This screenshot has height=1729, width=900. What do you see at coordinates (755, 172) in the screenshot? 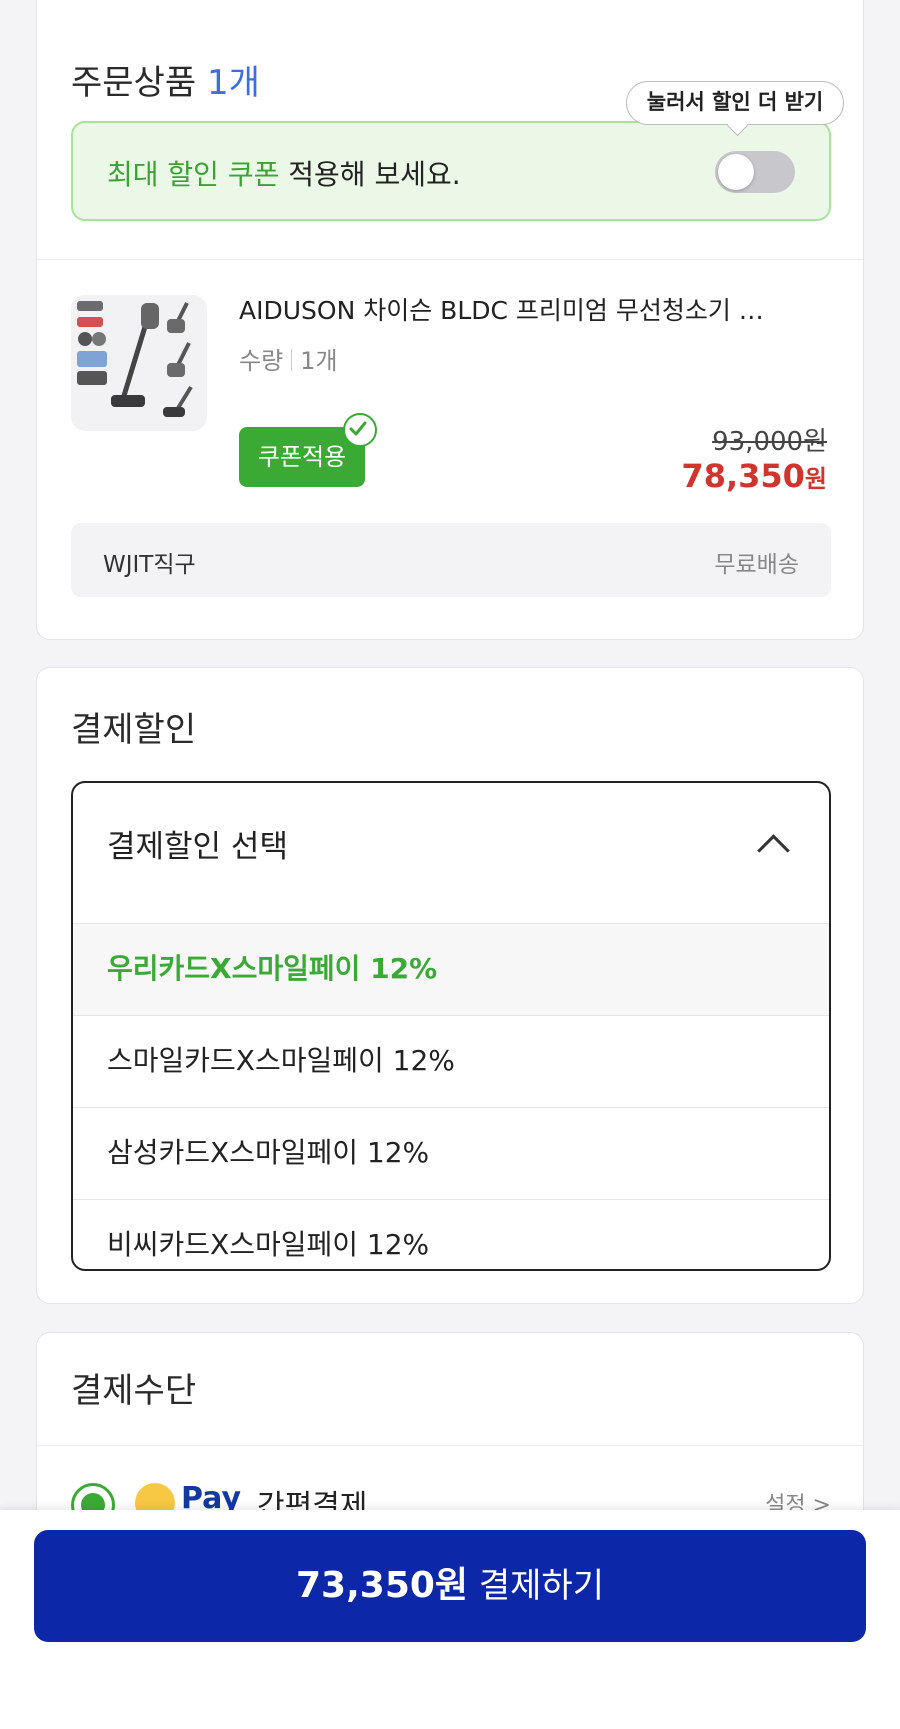
I see `coupon-toggle` at bounding box center [755, 172].